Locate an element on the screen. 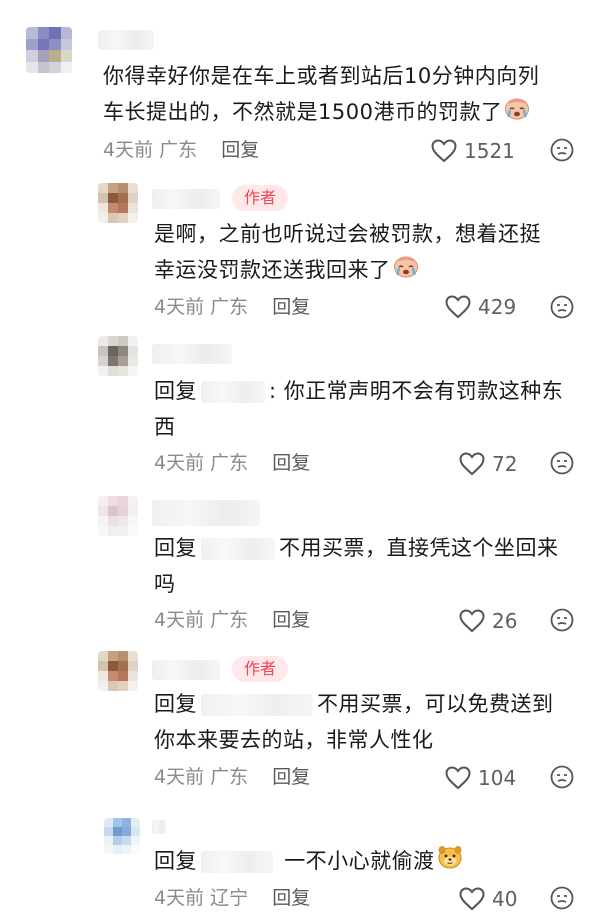 The width and height of the screenshot is (600, 915). location: 辽宁 is located at coordinates (229, 898).